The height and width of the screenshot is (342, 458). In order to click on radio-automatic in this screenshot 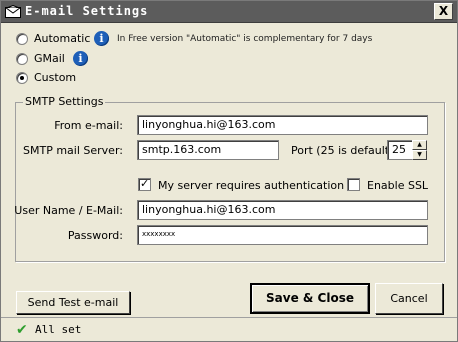, I will do `click(22, 39)`.